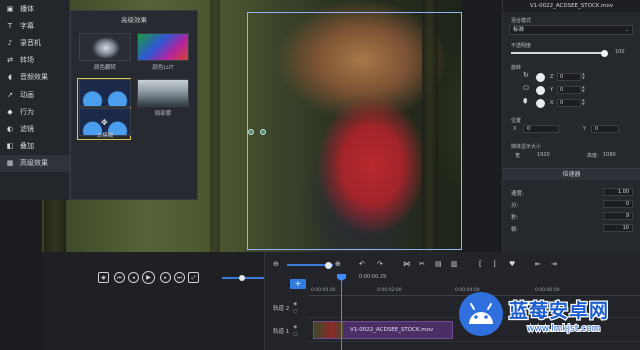 The width and height of the screenshot is (640, 350). What do you see at coordinates (422, 264) in the screenshot?
I see `cut-icon: ✂` at bounding box center [422, 264].